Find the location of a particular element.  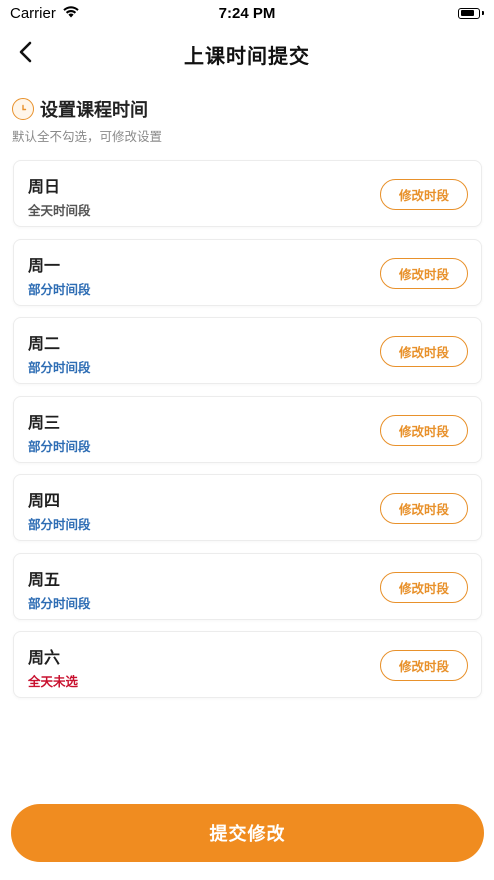

chevron-left-icon is located at coordinates (26, 54).